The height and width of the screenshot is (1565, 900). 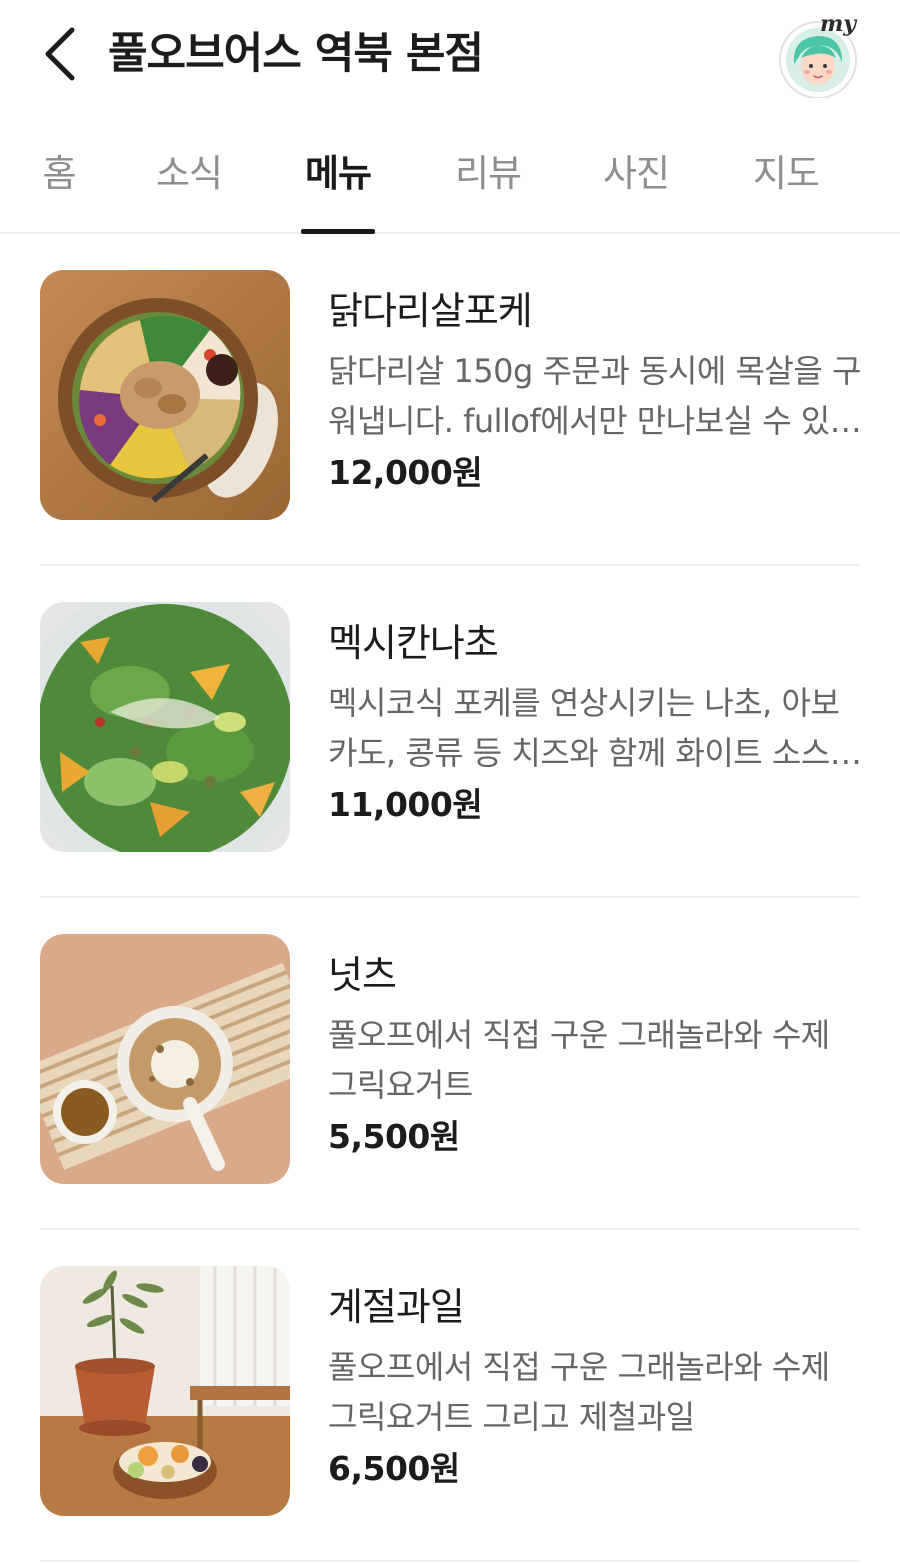 I want to click on seasonal-fruit-bowl-image, so click(x=165, y=1391).